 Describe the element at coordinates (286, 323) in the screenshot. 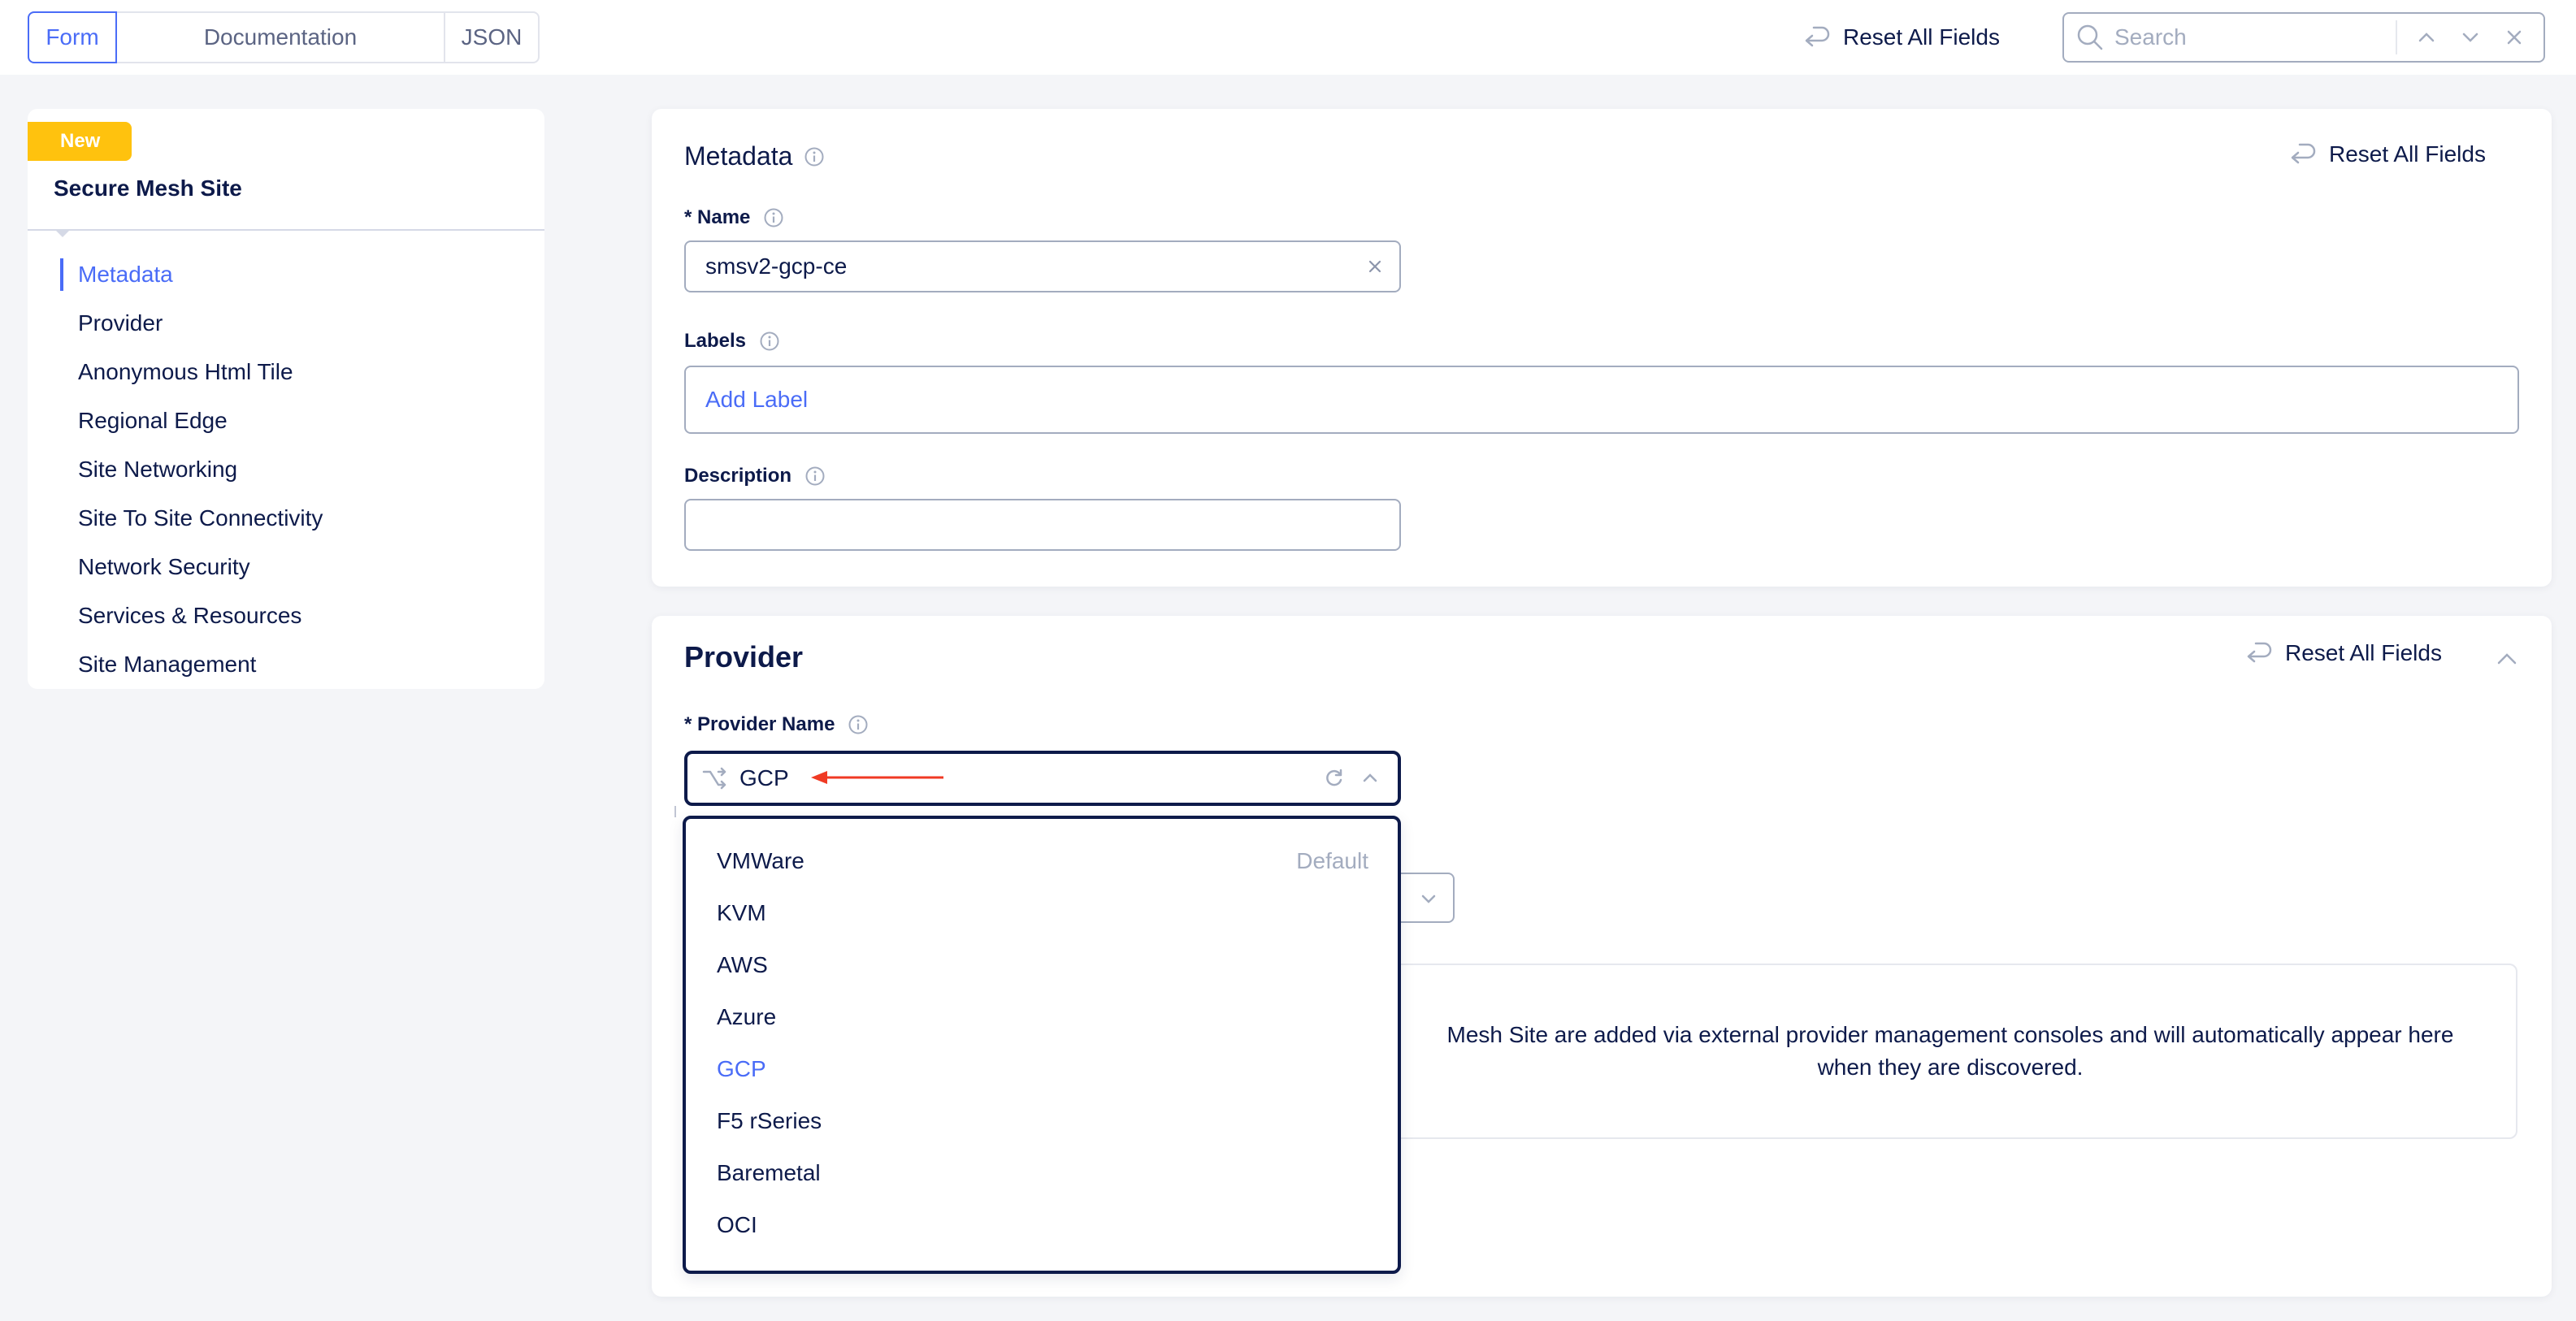

I see `sidebar-item-provider: Provider` at that location.